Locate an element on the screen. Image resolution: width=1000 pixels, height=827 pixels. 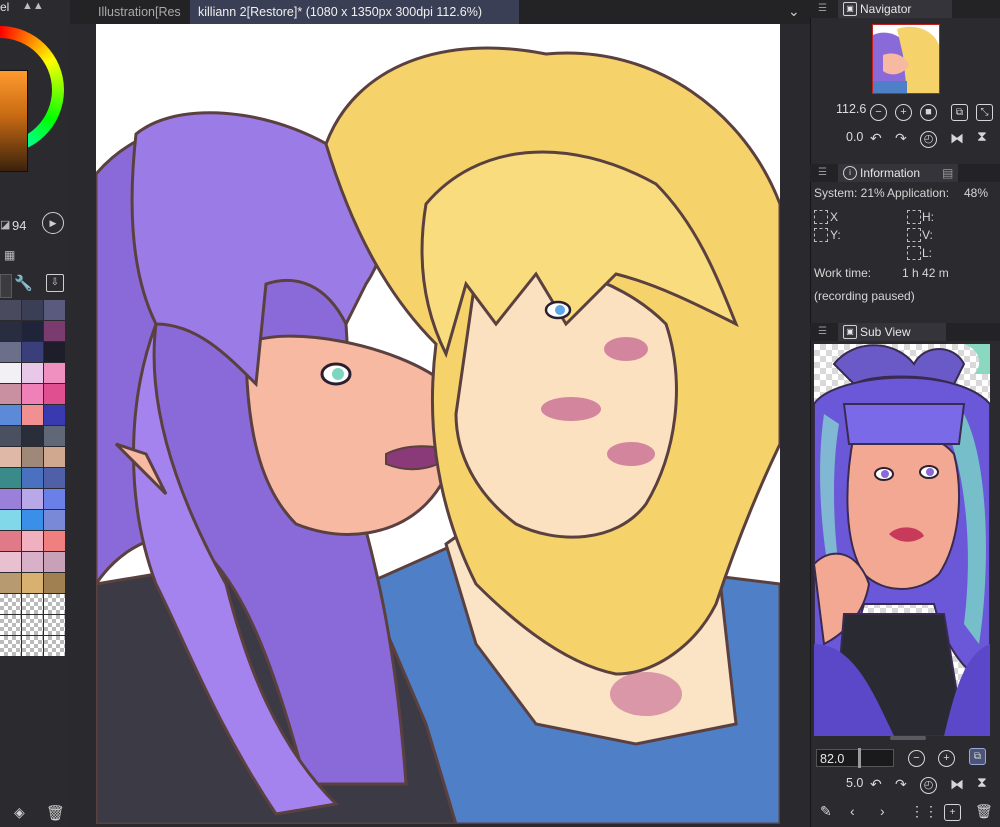
navigator-rotation-value: 0.0 is located at coordinates (854, 137).